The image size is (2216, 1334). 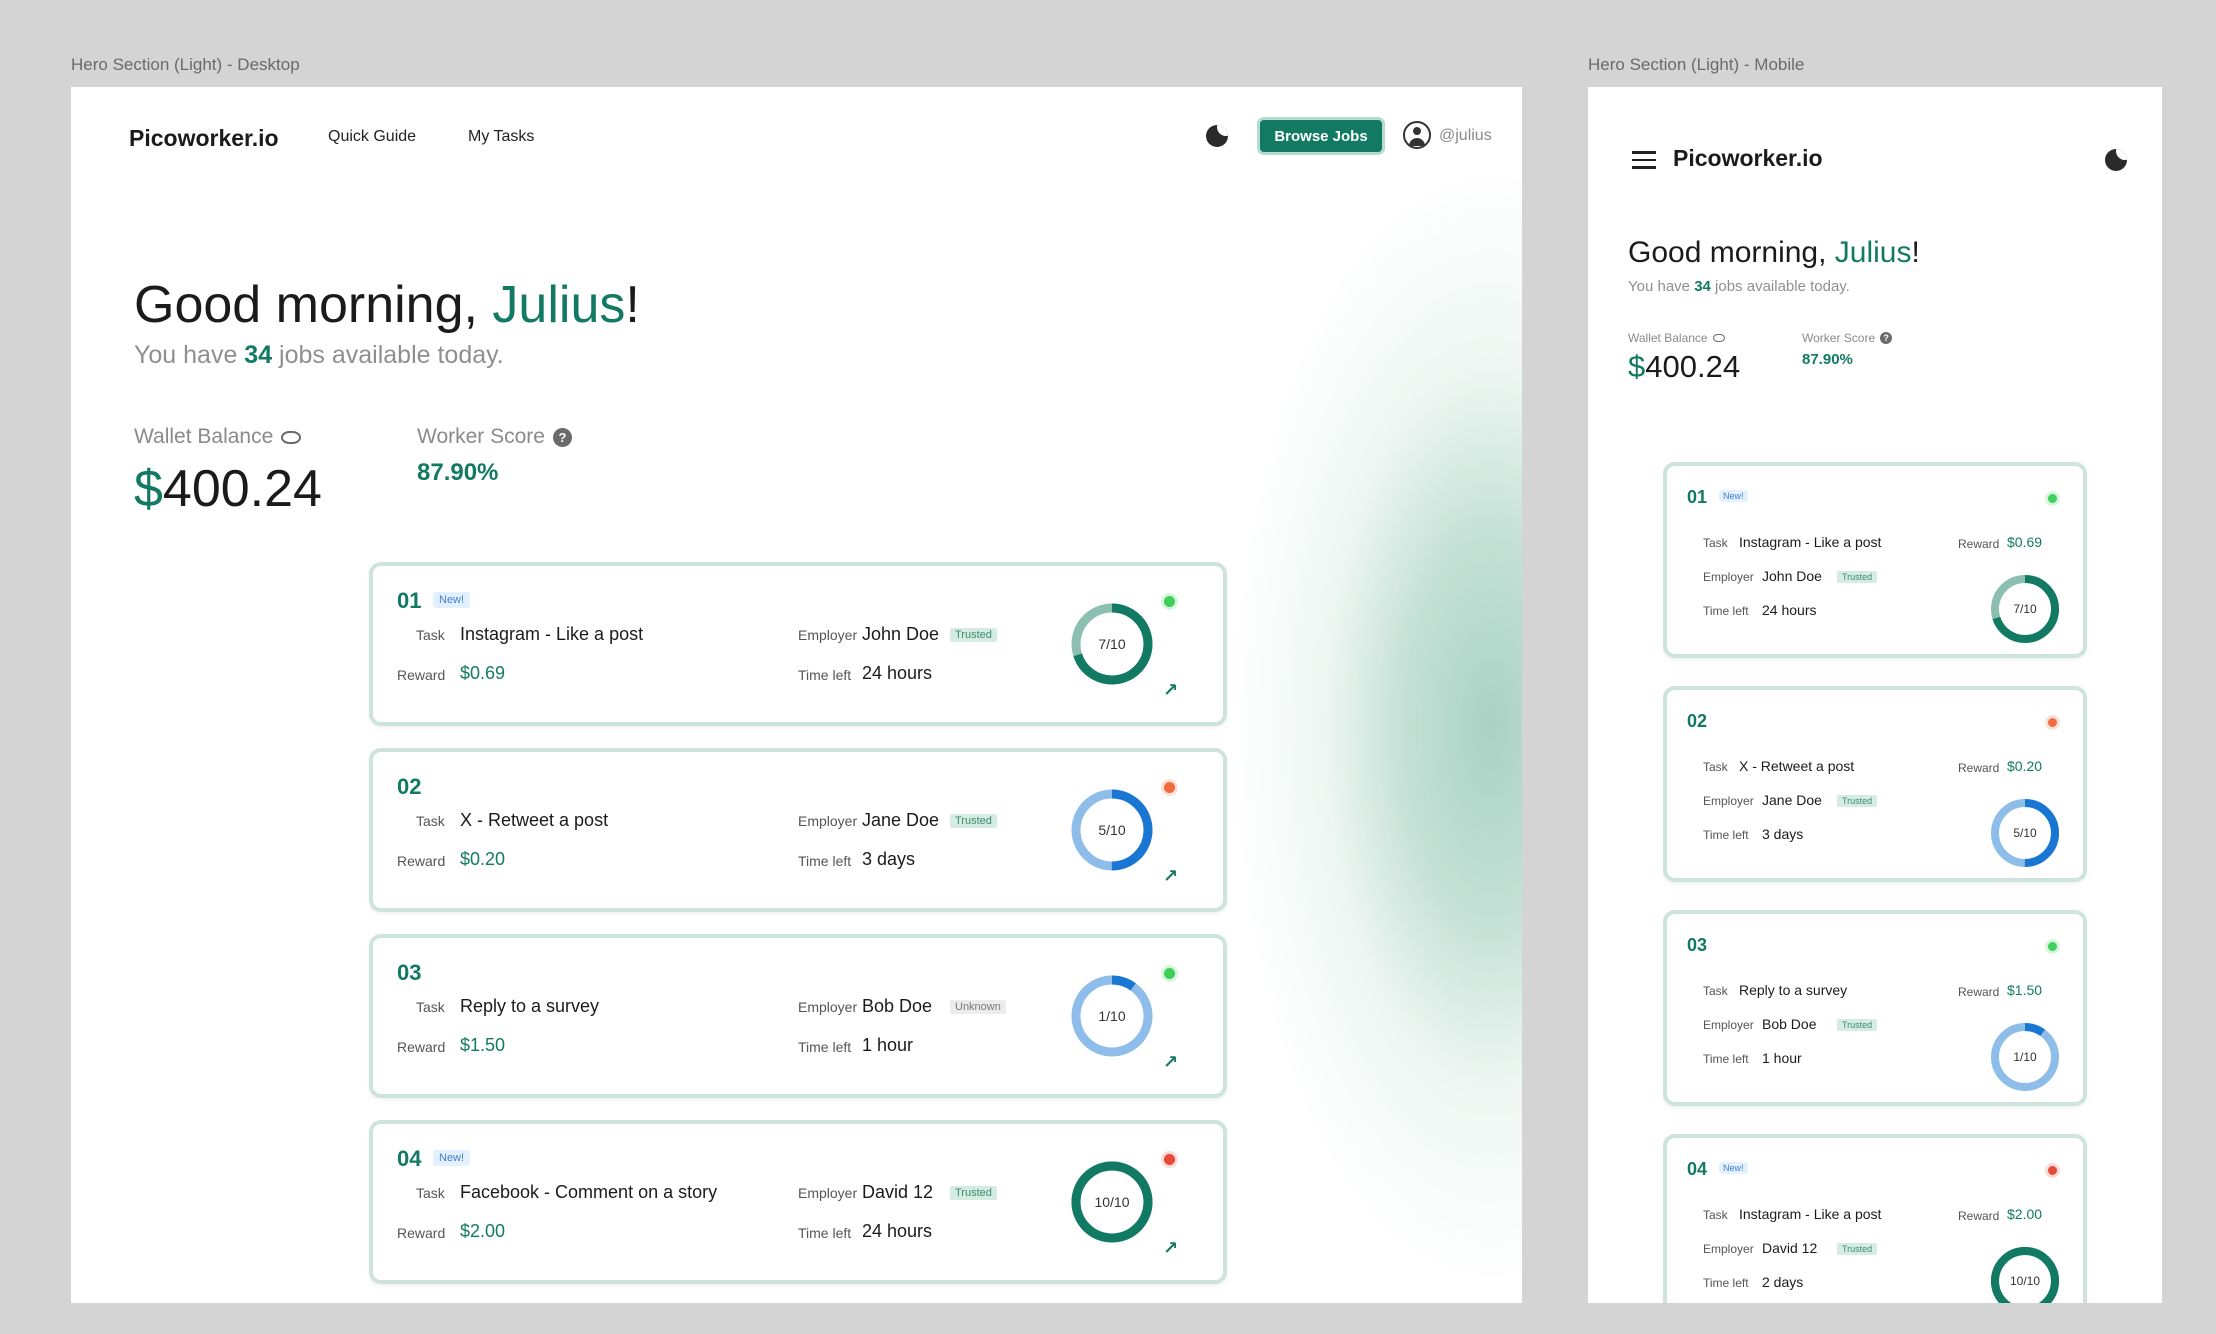 I want to click on time-left-value: 3 days, so click(x=889, y=859).